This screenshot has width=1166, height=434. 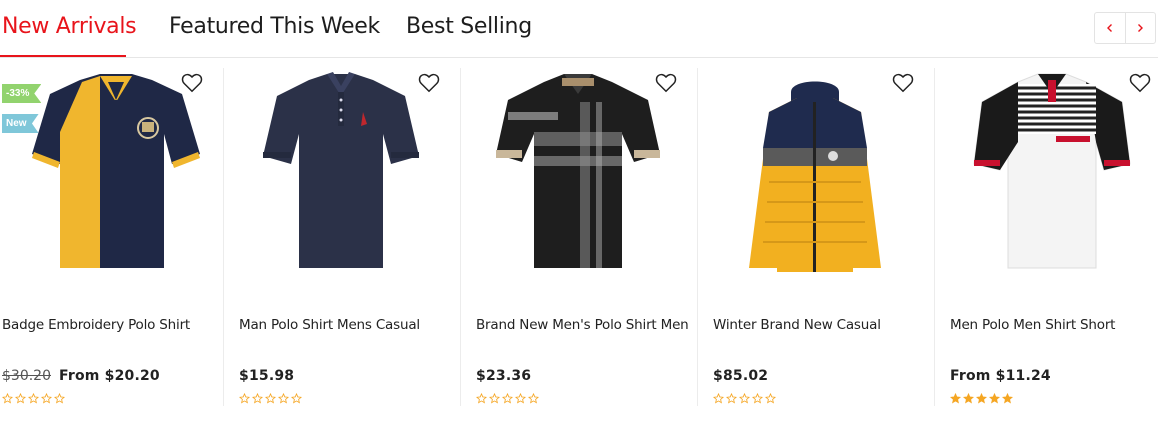 What do you see at coordinates (1032, 325) in the screenshot?
I see `product-title: Men Polo Men Shirt Short` at bounding box center [1032, 325].